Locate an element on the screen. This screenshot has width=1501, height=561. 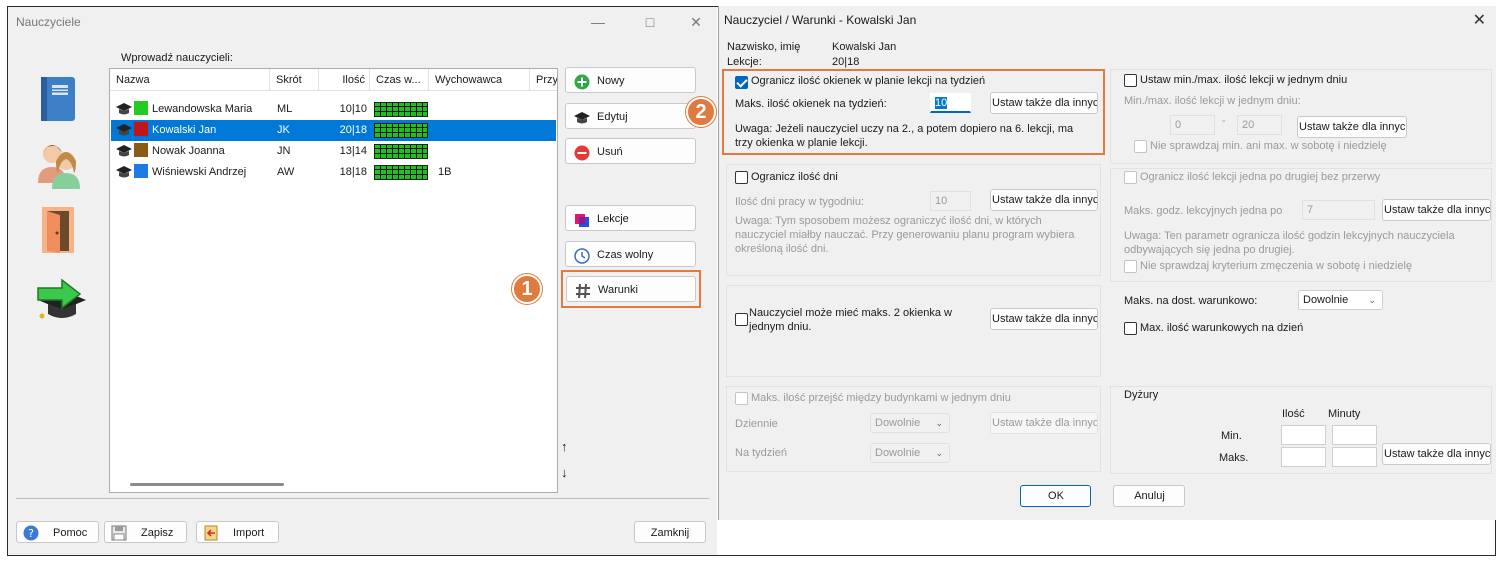
ok-button: OK is located at coordinates (1055, 496).